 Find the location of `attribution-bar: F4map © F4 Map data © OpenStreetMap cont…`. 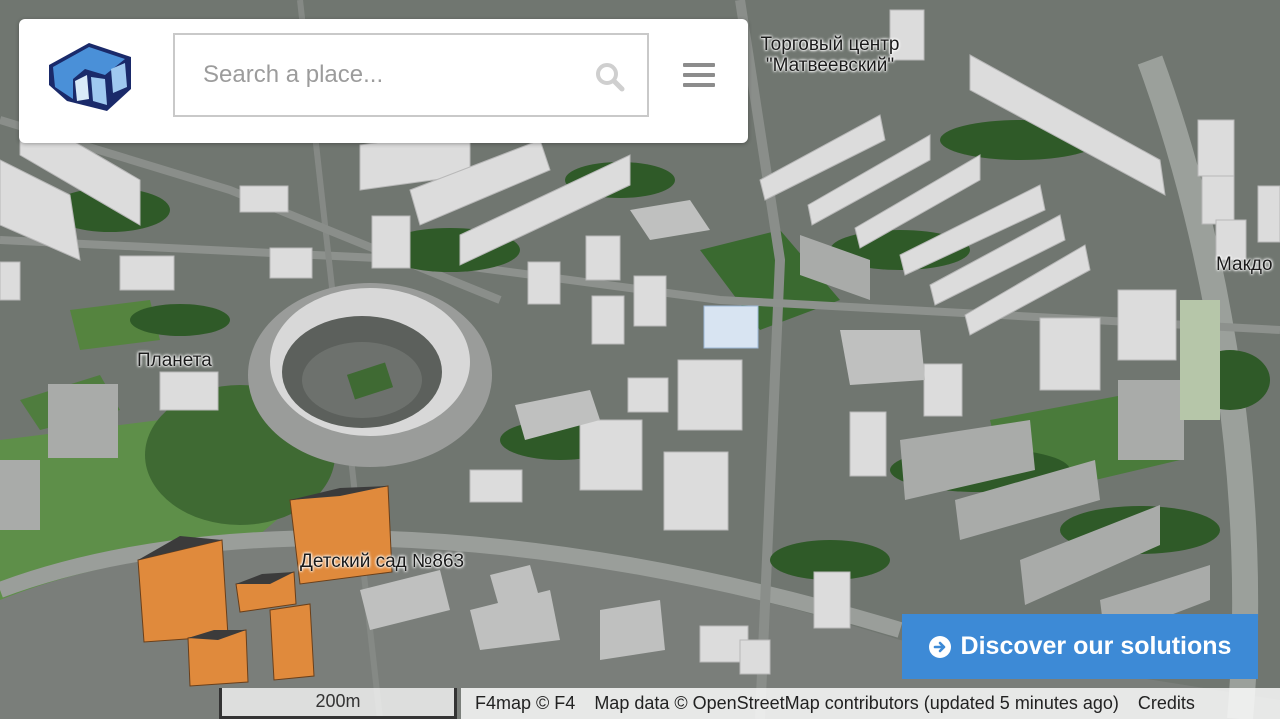

attribution-bar: F4map © F4 Map data © OpenStreetMap cont… is located at coordinates (870, 703).